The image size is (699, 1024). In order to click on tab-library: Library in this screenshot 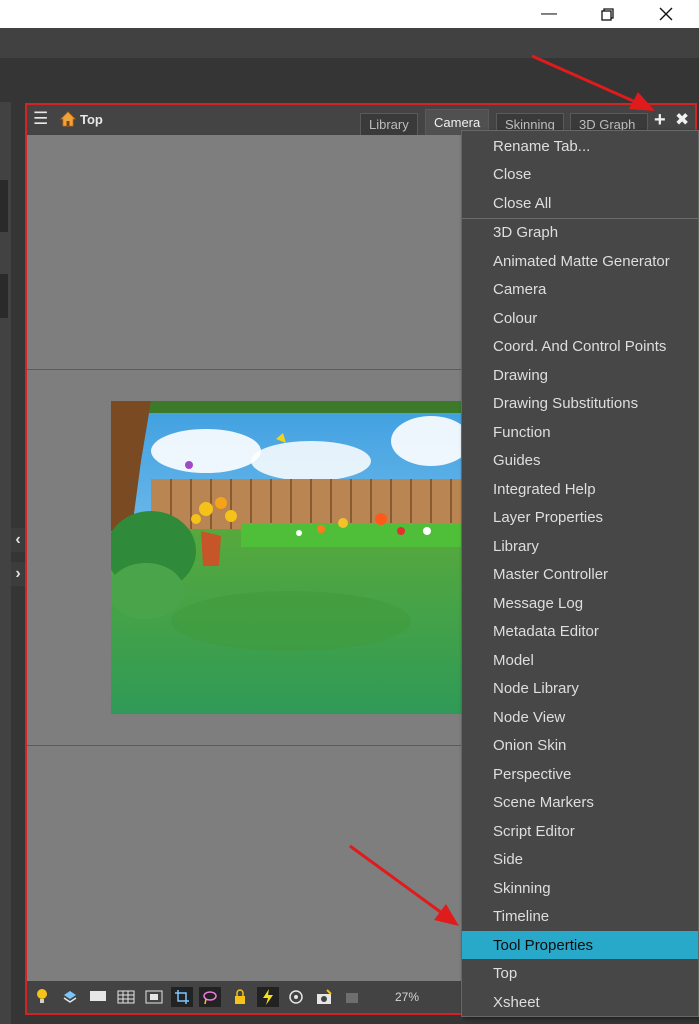, I will do `click(389, 124)`.